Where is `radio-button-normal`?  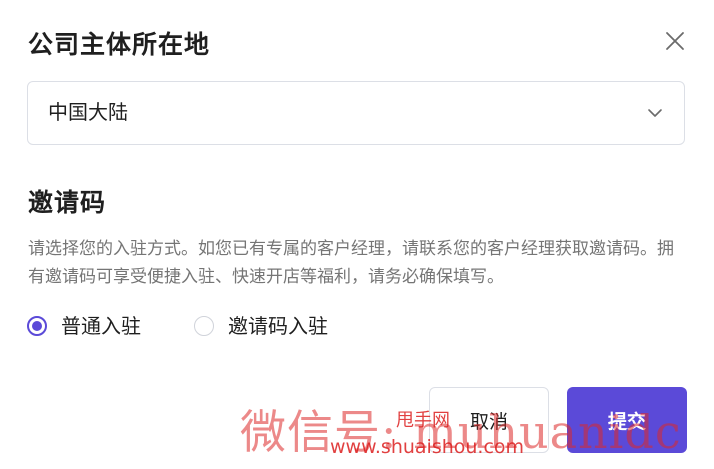
radio-button-normal is located at coordinates (37, 326).